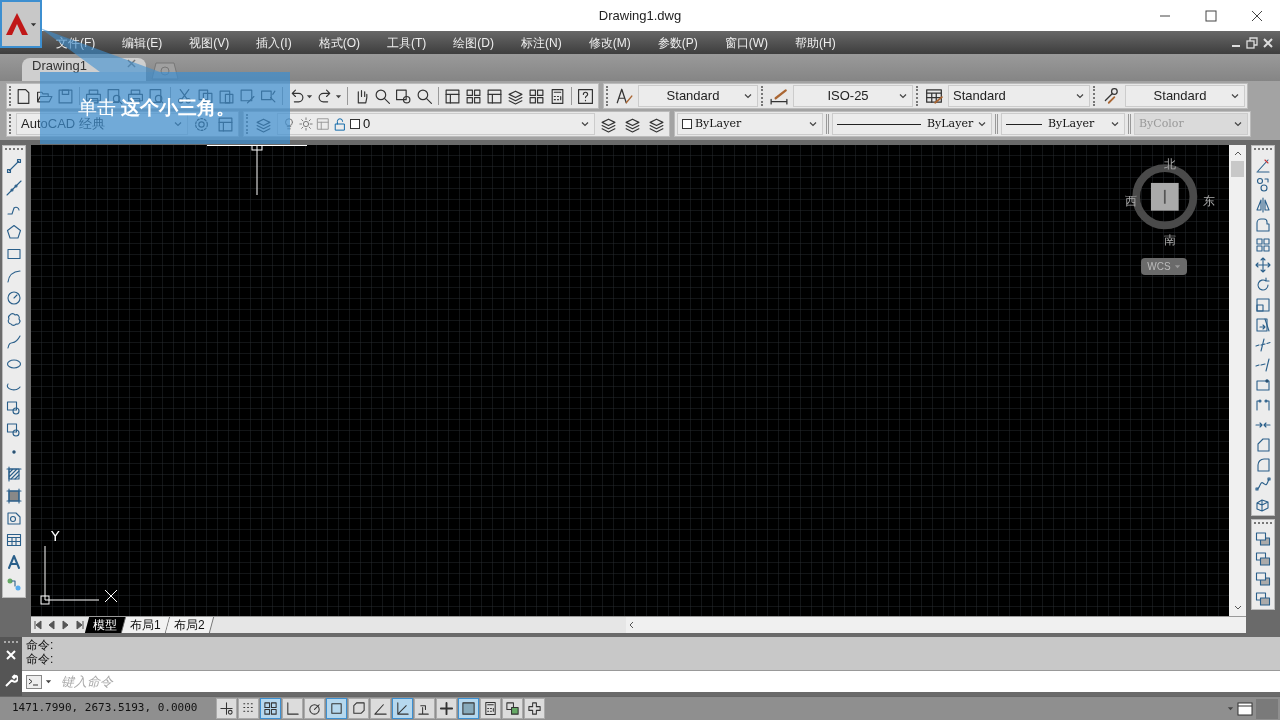  Describe the element at coordinates (1263, 345) in the screenshot. I see `trim-icon` at that location.